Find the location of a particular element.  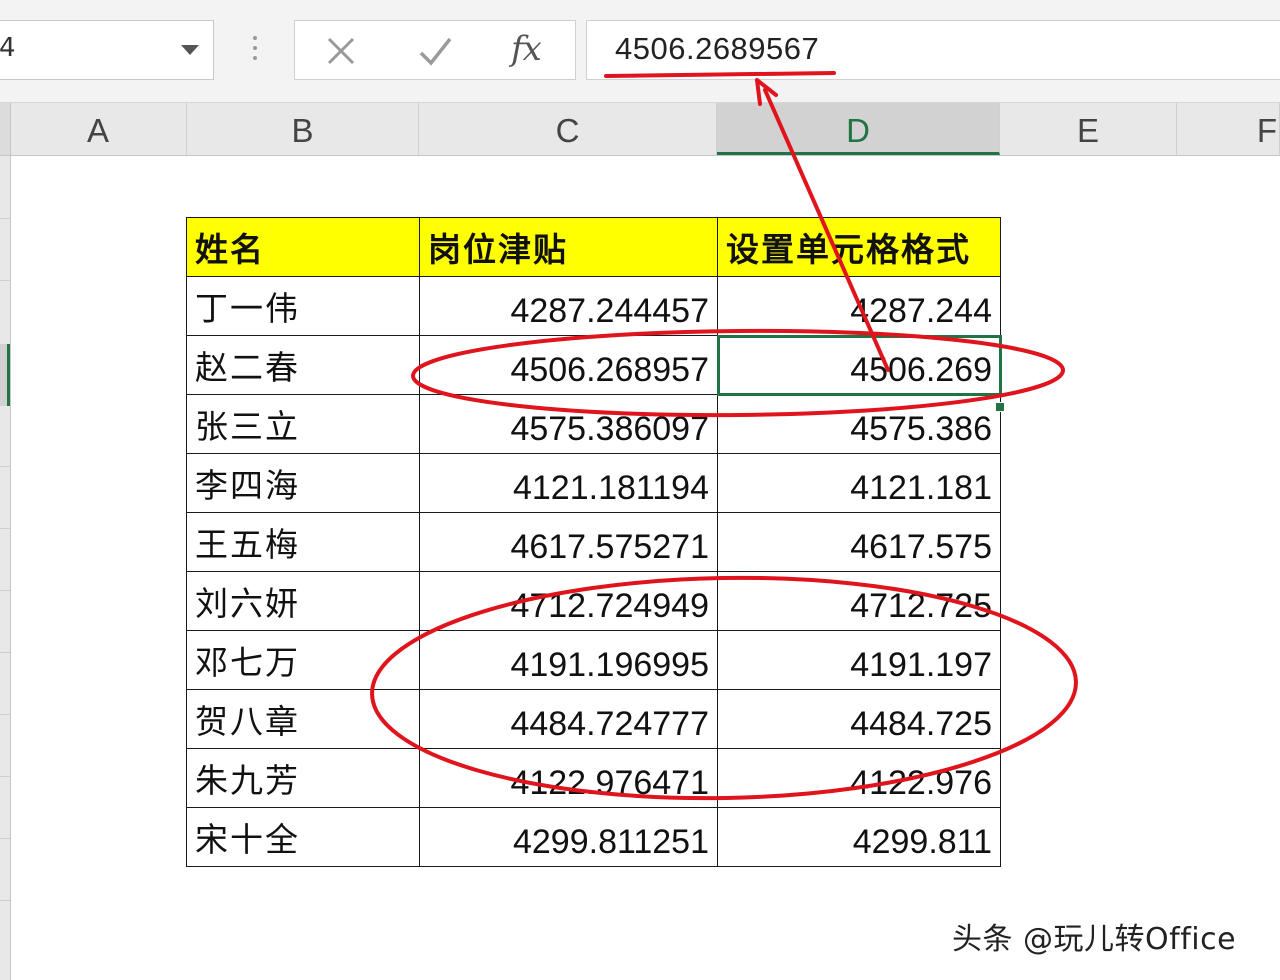

insert-function-icon: fx is located at coordinates (526, 49).